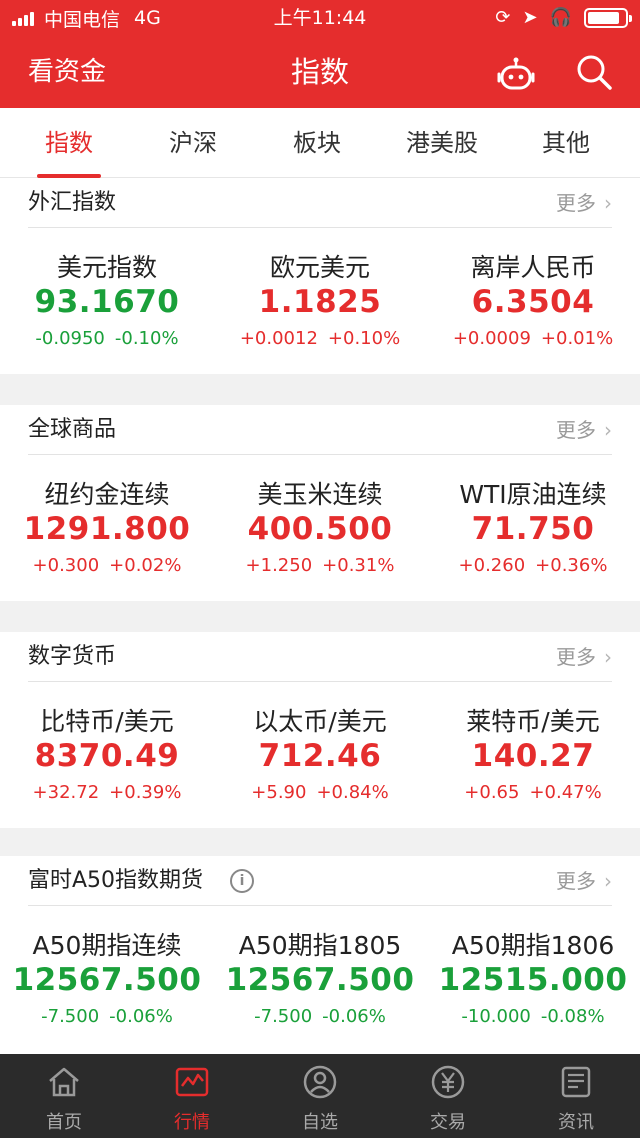 This screenshot has width=640, height=1138. What do you see at coordinates (533, 980) in the screenshot?
I see `quote-price: 12515.000` at bounding box center [533, 980].